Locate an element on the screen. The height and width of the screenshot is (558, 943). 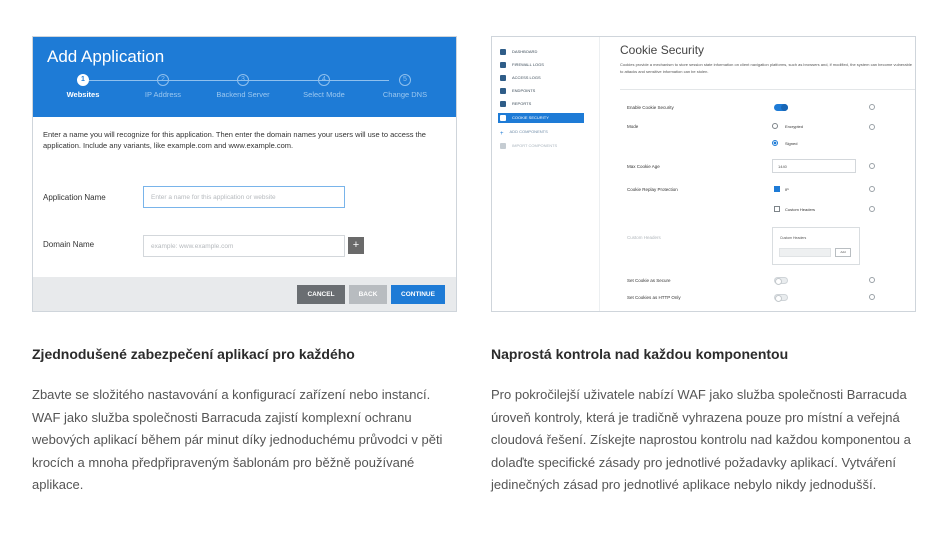
sidebar-item-label: ADD COMPONENTS is located at coordinates (528, 131).